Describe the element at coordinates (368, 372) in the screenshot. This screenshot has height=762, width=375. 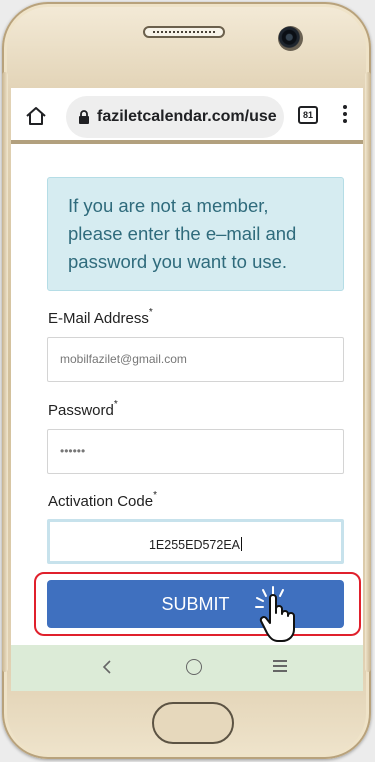
I see `phone-right-edge` at that location.